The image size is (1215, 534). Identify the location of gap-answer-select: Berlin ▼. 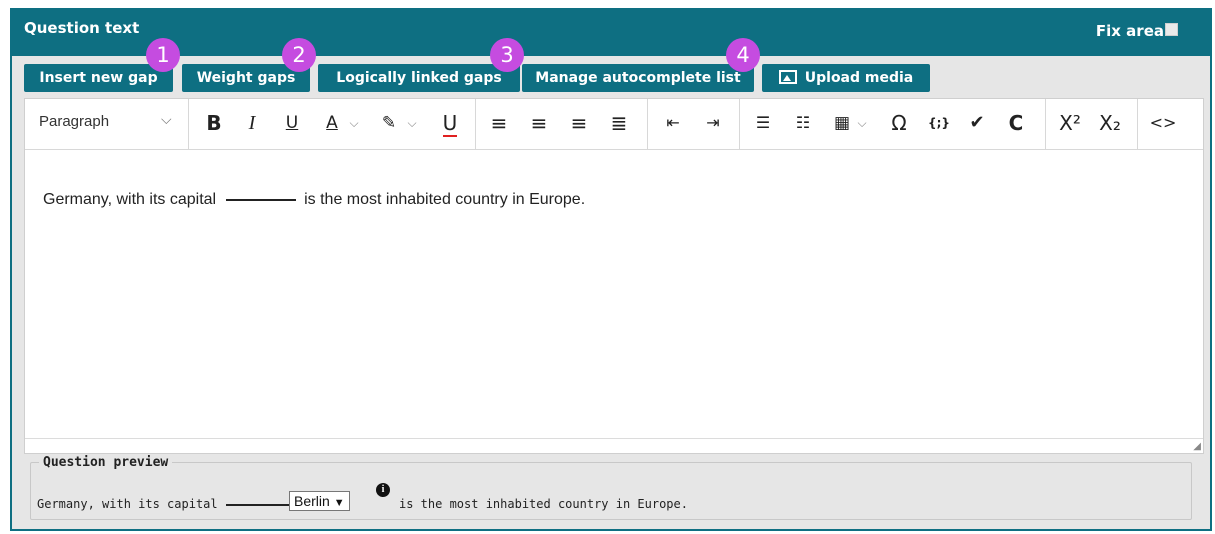
(319, 501).